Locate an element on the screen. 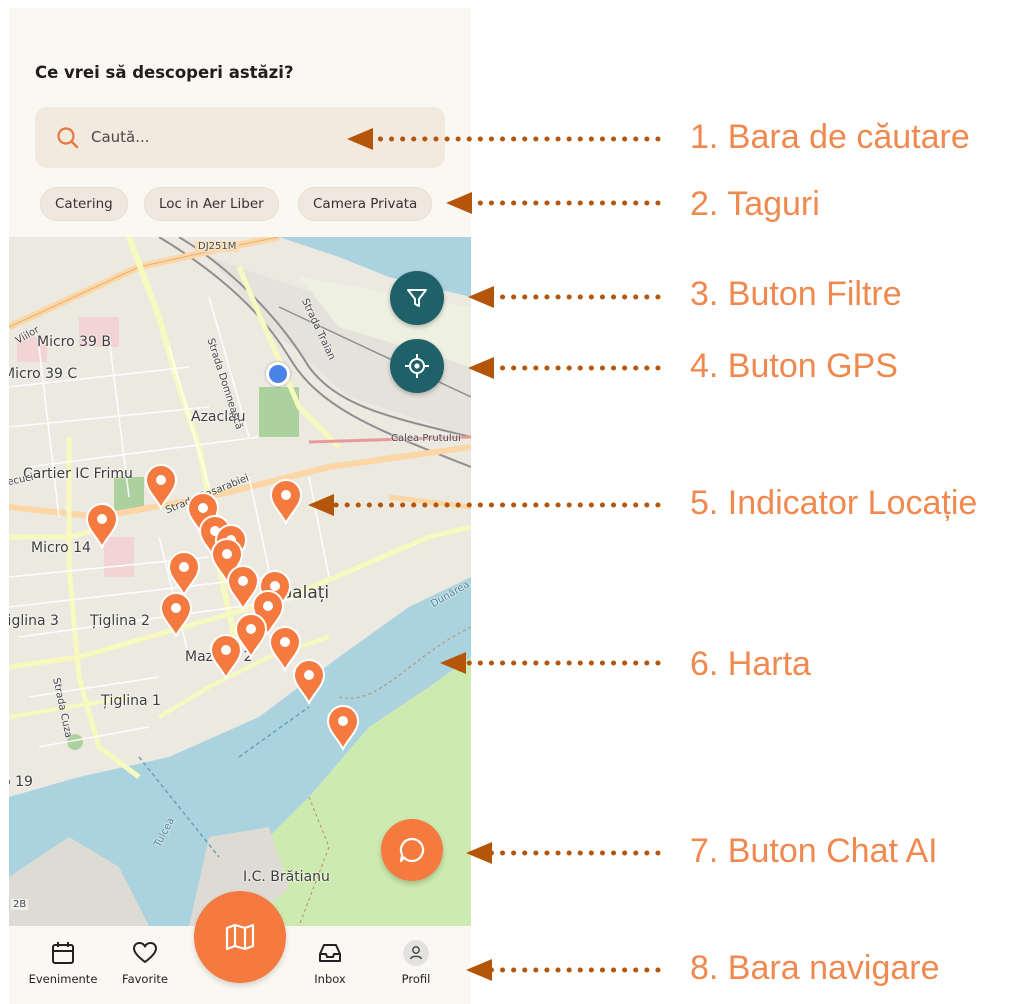 The width and height of the screenshot is (1011, 1004). annotation-location-indicator: 5. Indicator Locație is located at coordinates (834, 503).